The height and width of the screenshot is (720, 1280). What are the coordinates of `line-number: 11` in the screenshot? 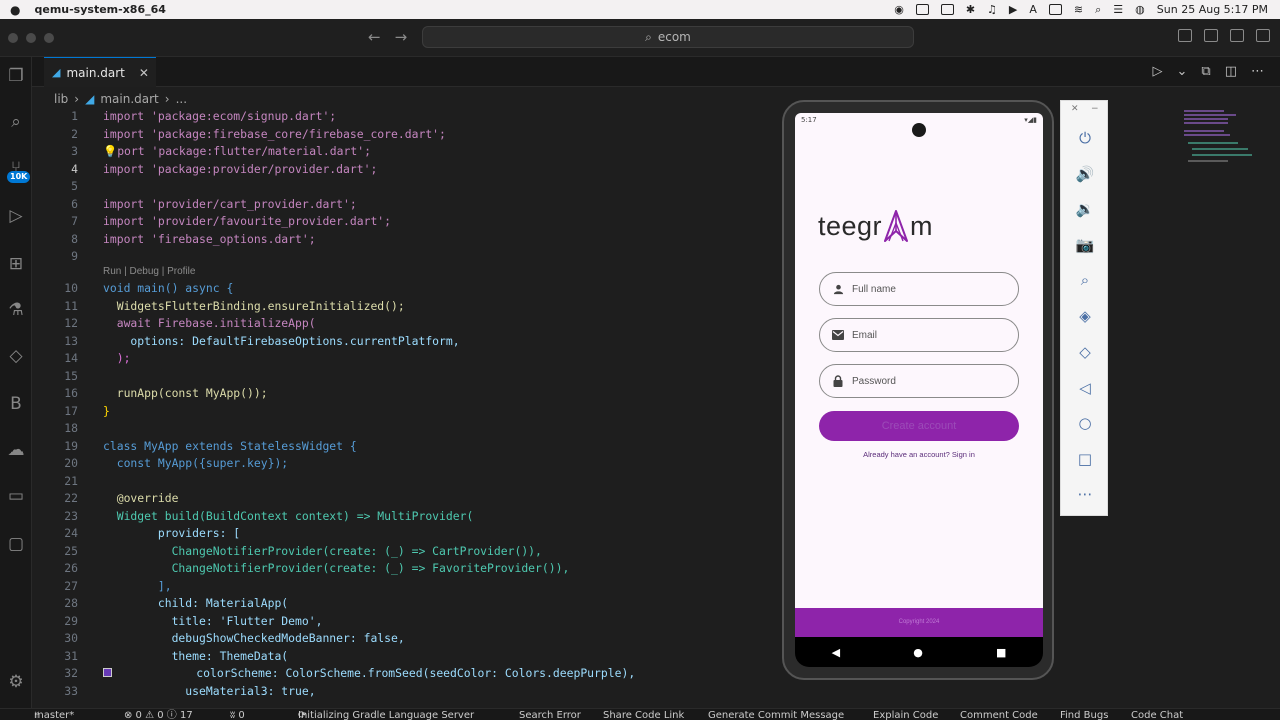 It's located at (71, 305).